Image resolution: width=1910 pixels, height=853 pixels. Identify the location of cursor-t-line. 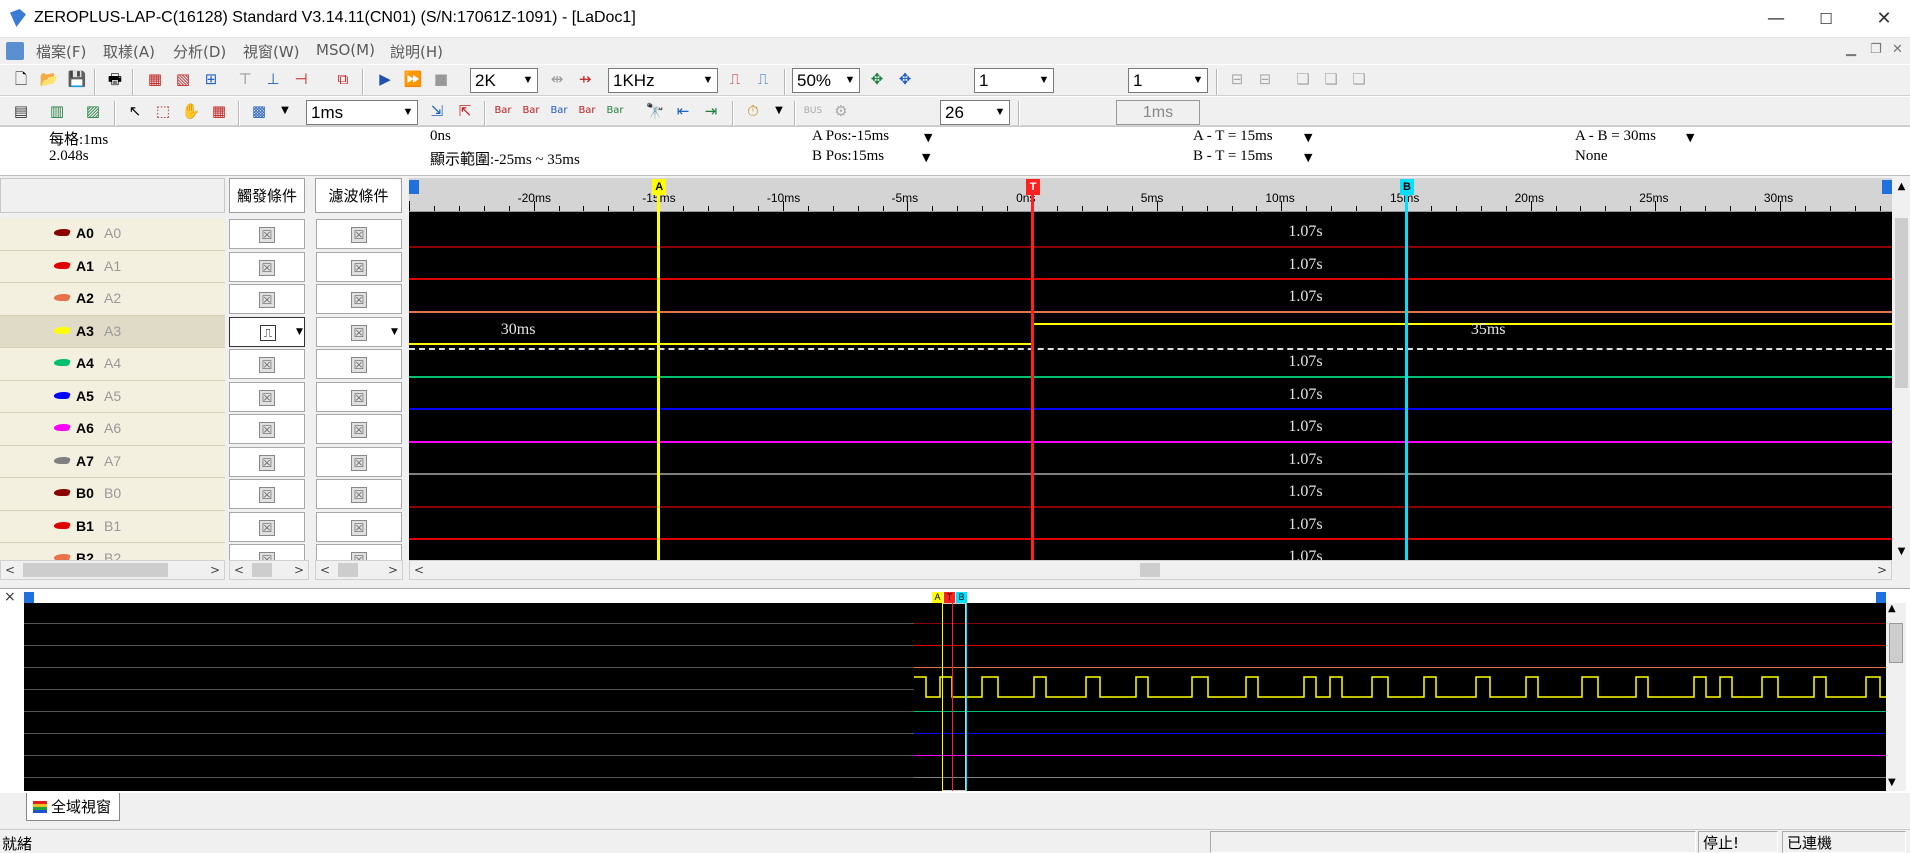
(1033, 369).